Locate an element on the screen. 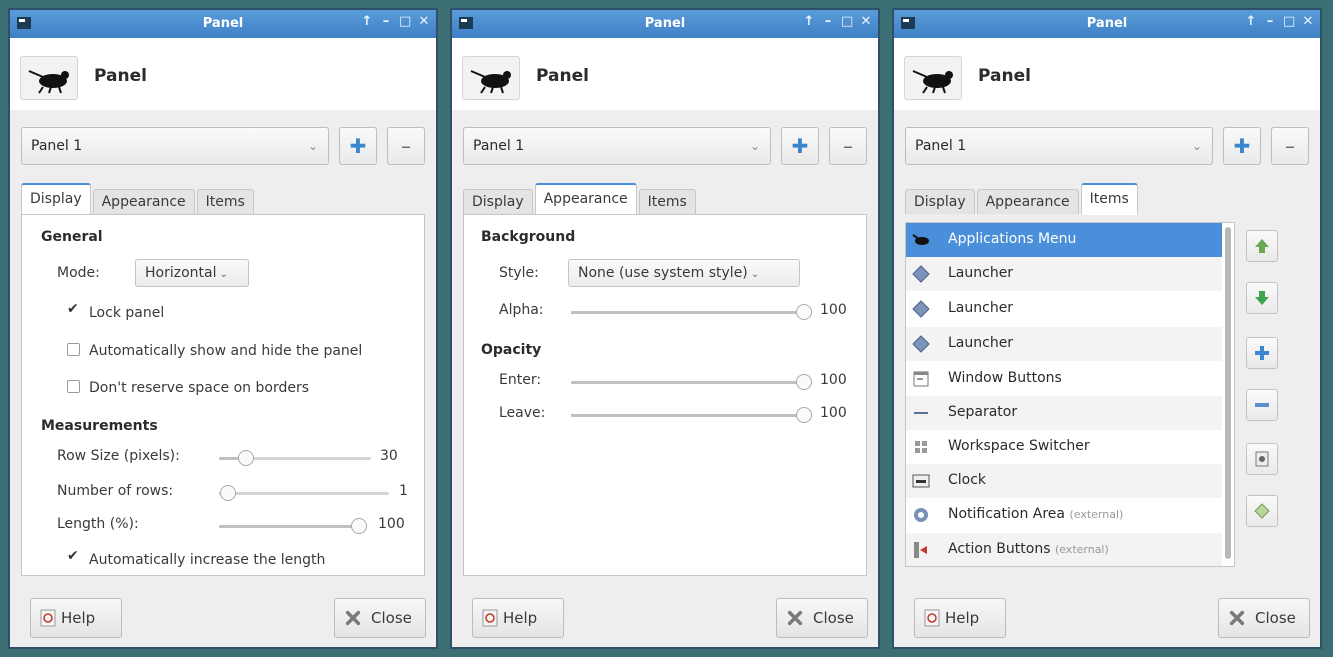 The height and width of the screenshot is (657, 1333). style-select: None (use system style) ⌄ is located at coordinates (684, 273).